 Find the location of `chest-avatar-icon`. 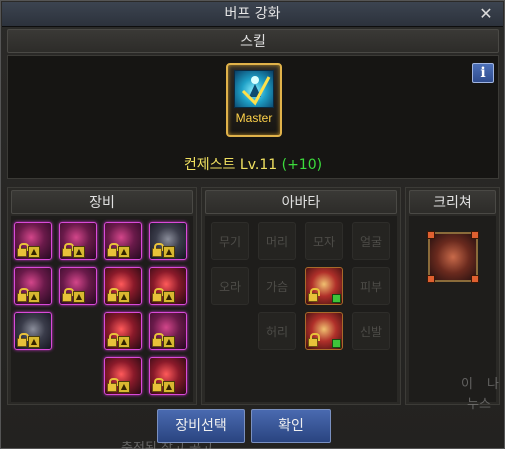

chest-avatar-icon is located at coordinates (324, 286).